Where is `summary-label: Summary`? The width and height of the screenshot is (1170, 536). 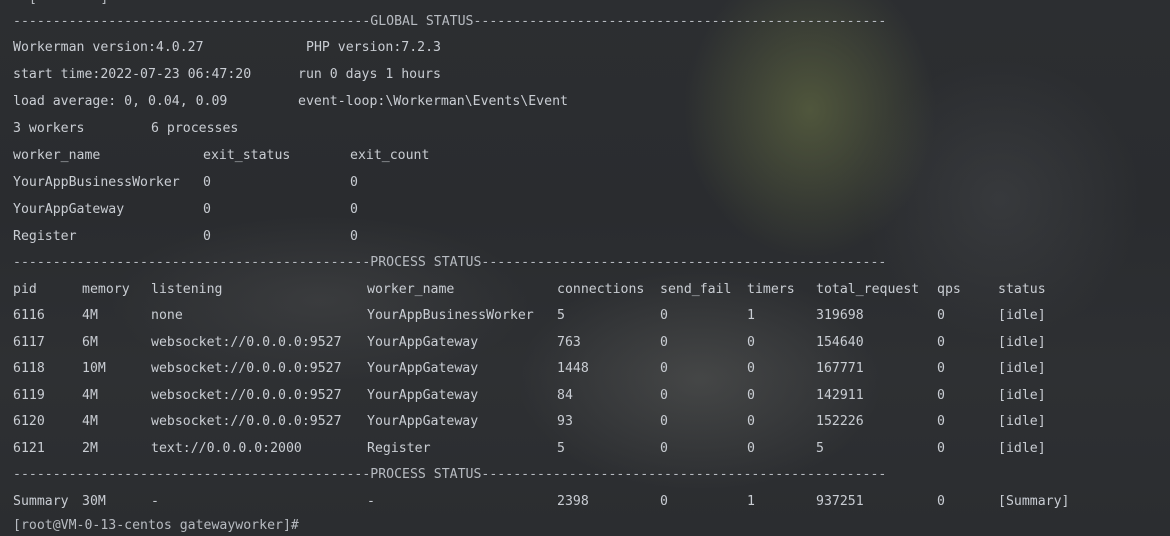 summary-label: Summary is located at coordinates (41, 501).